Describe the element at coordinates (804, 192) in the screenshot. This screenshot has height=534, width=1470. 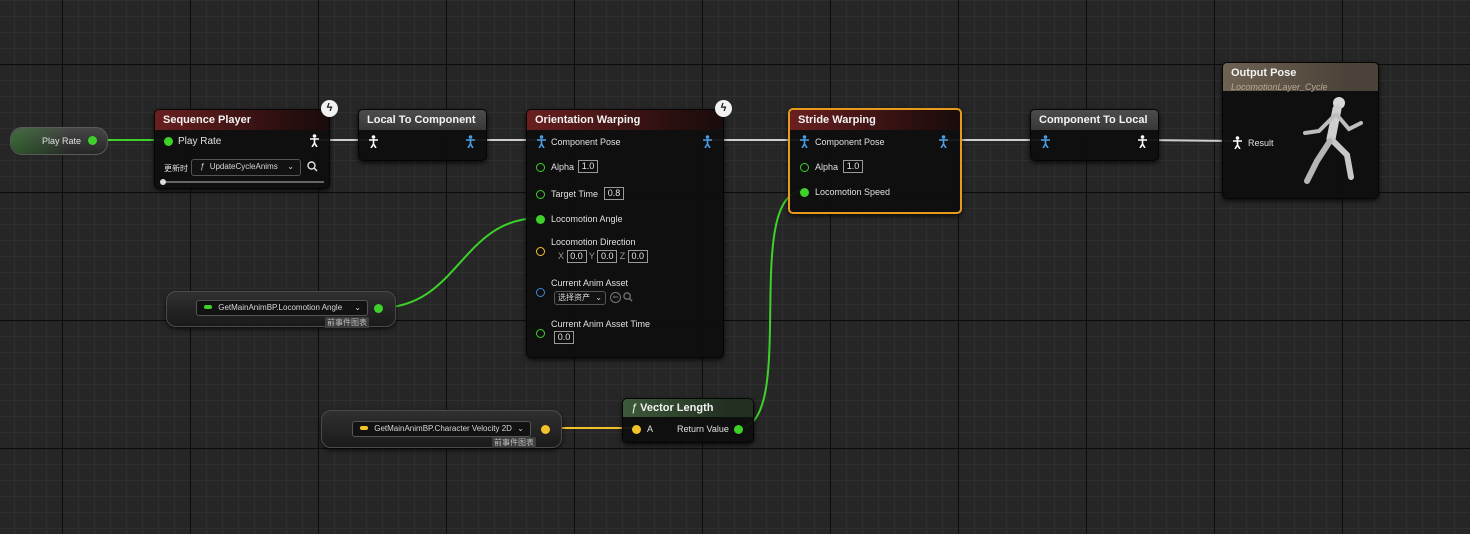
I see `locomotion-speed-pin` at that location.